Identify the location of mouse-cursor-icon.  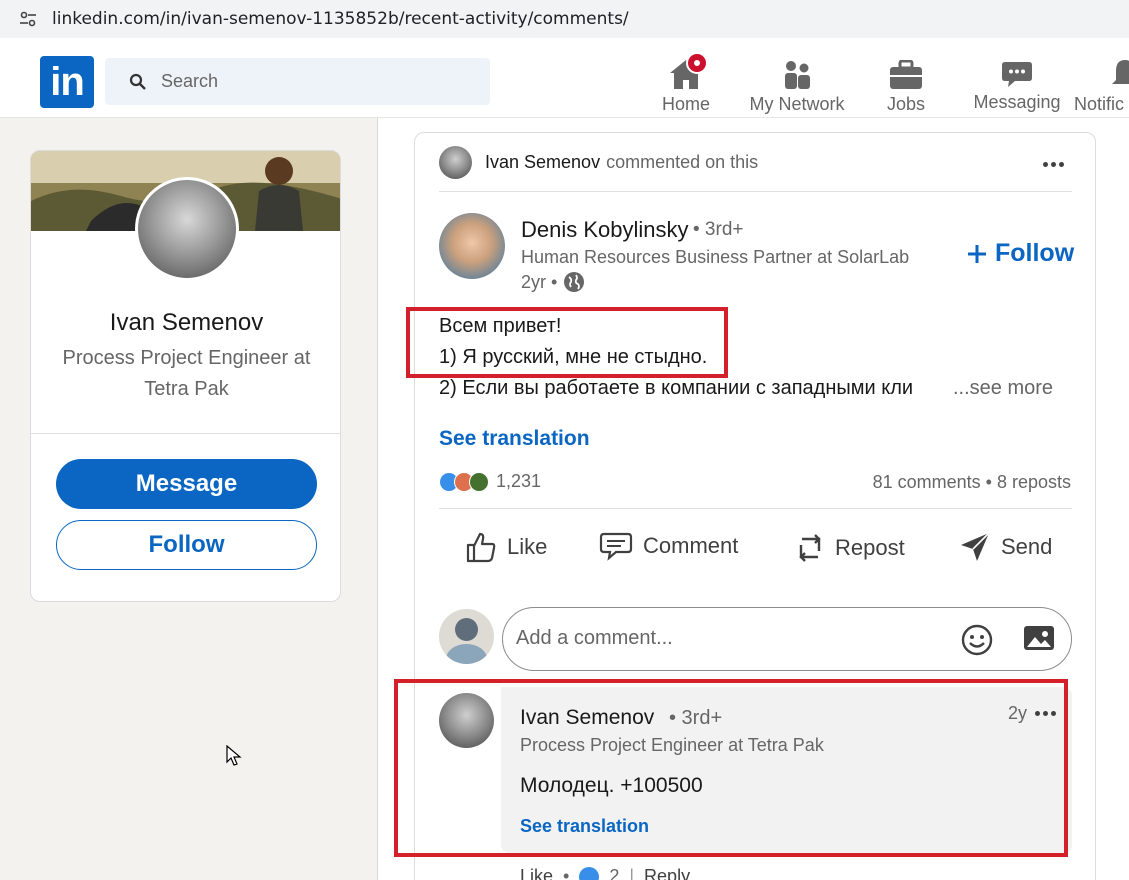
(234, 755).